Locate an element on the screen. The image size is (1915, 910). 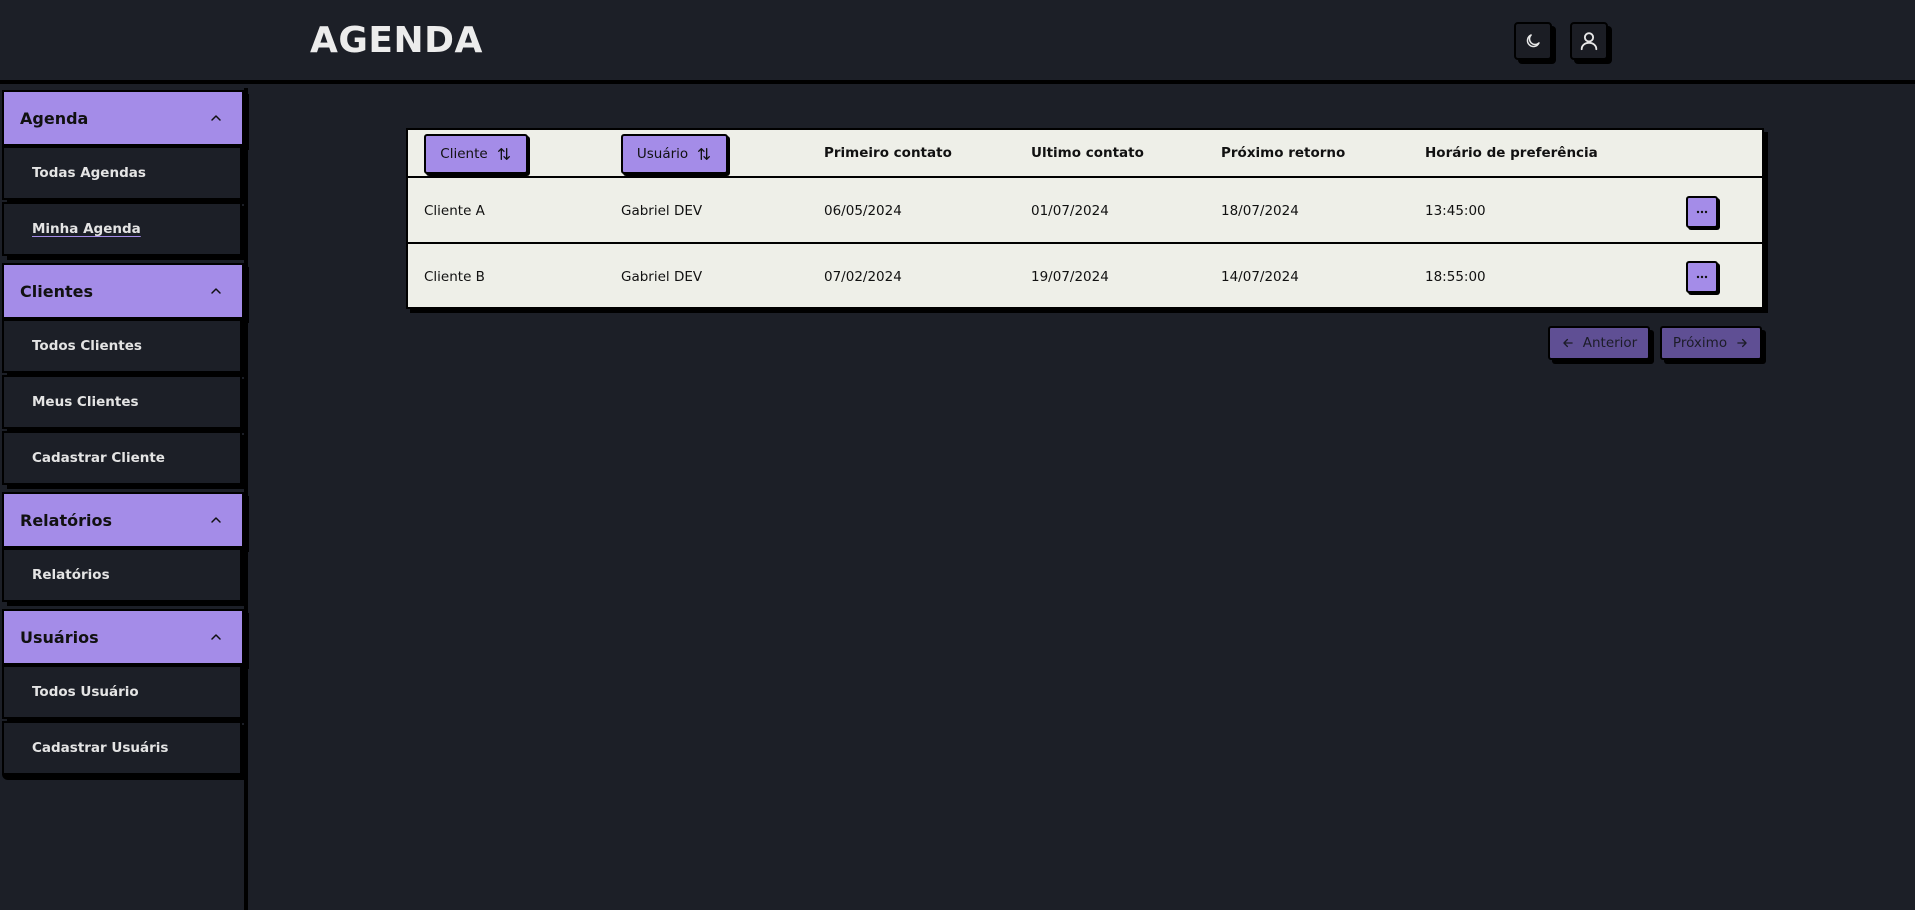
sidebar-item-cadastrar-usuaris: Cadastrar Usuáris is located at coordinates (122, 748).